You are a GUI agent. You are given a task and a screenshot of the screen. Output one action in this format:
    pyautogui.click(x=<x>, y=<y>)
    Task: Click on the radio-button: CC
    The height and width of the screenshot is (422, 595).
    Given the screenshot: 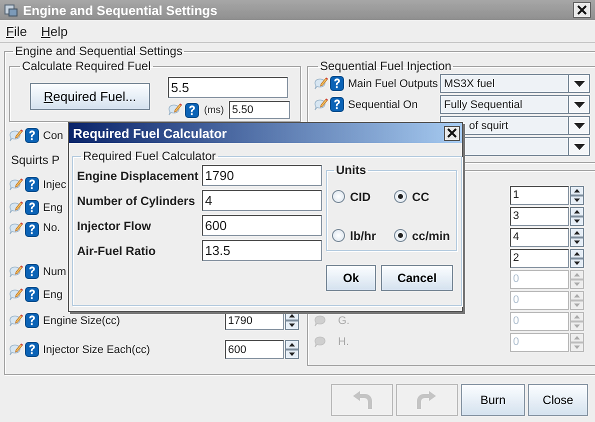 What is the action you would take?
    pyautogui.click(x=425, y=197)
    